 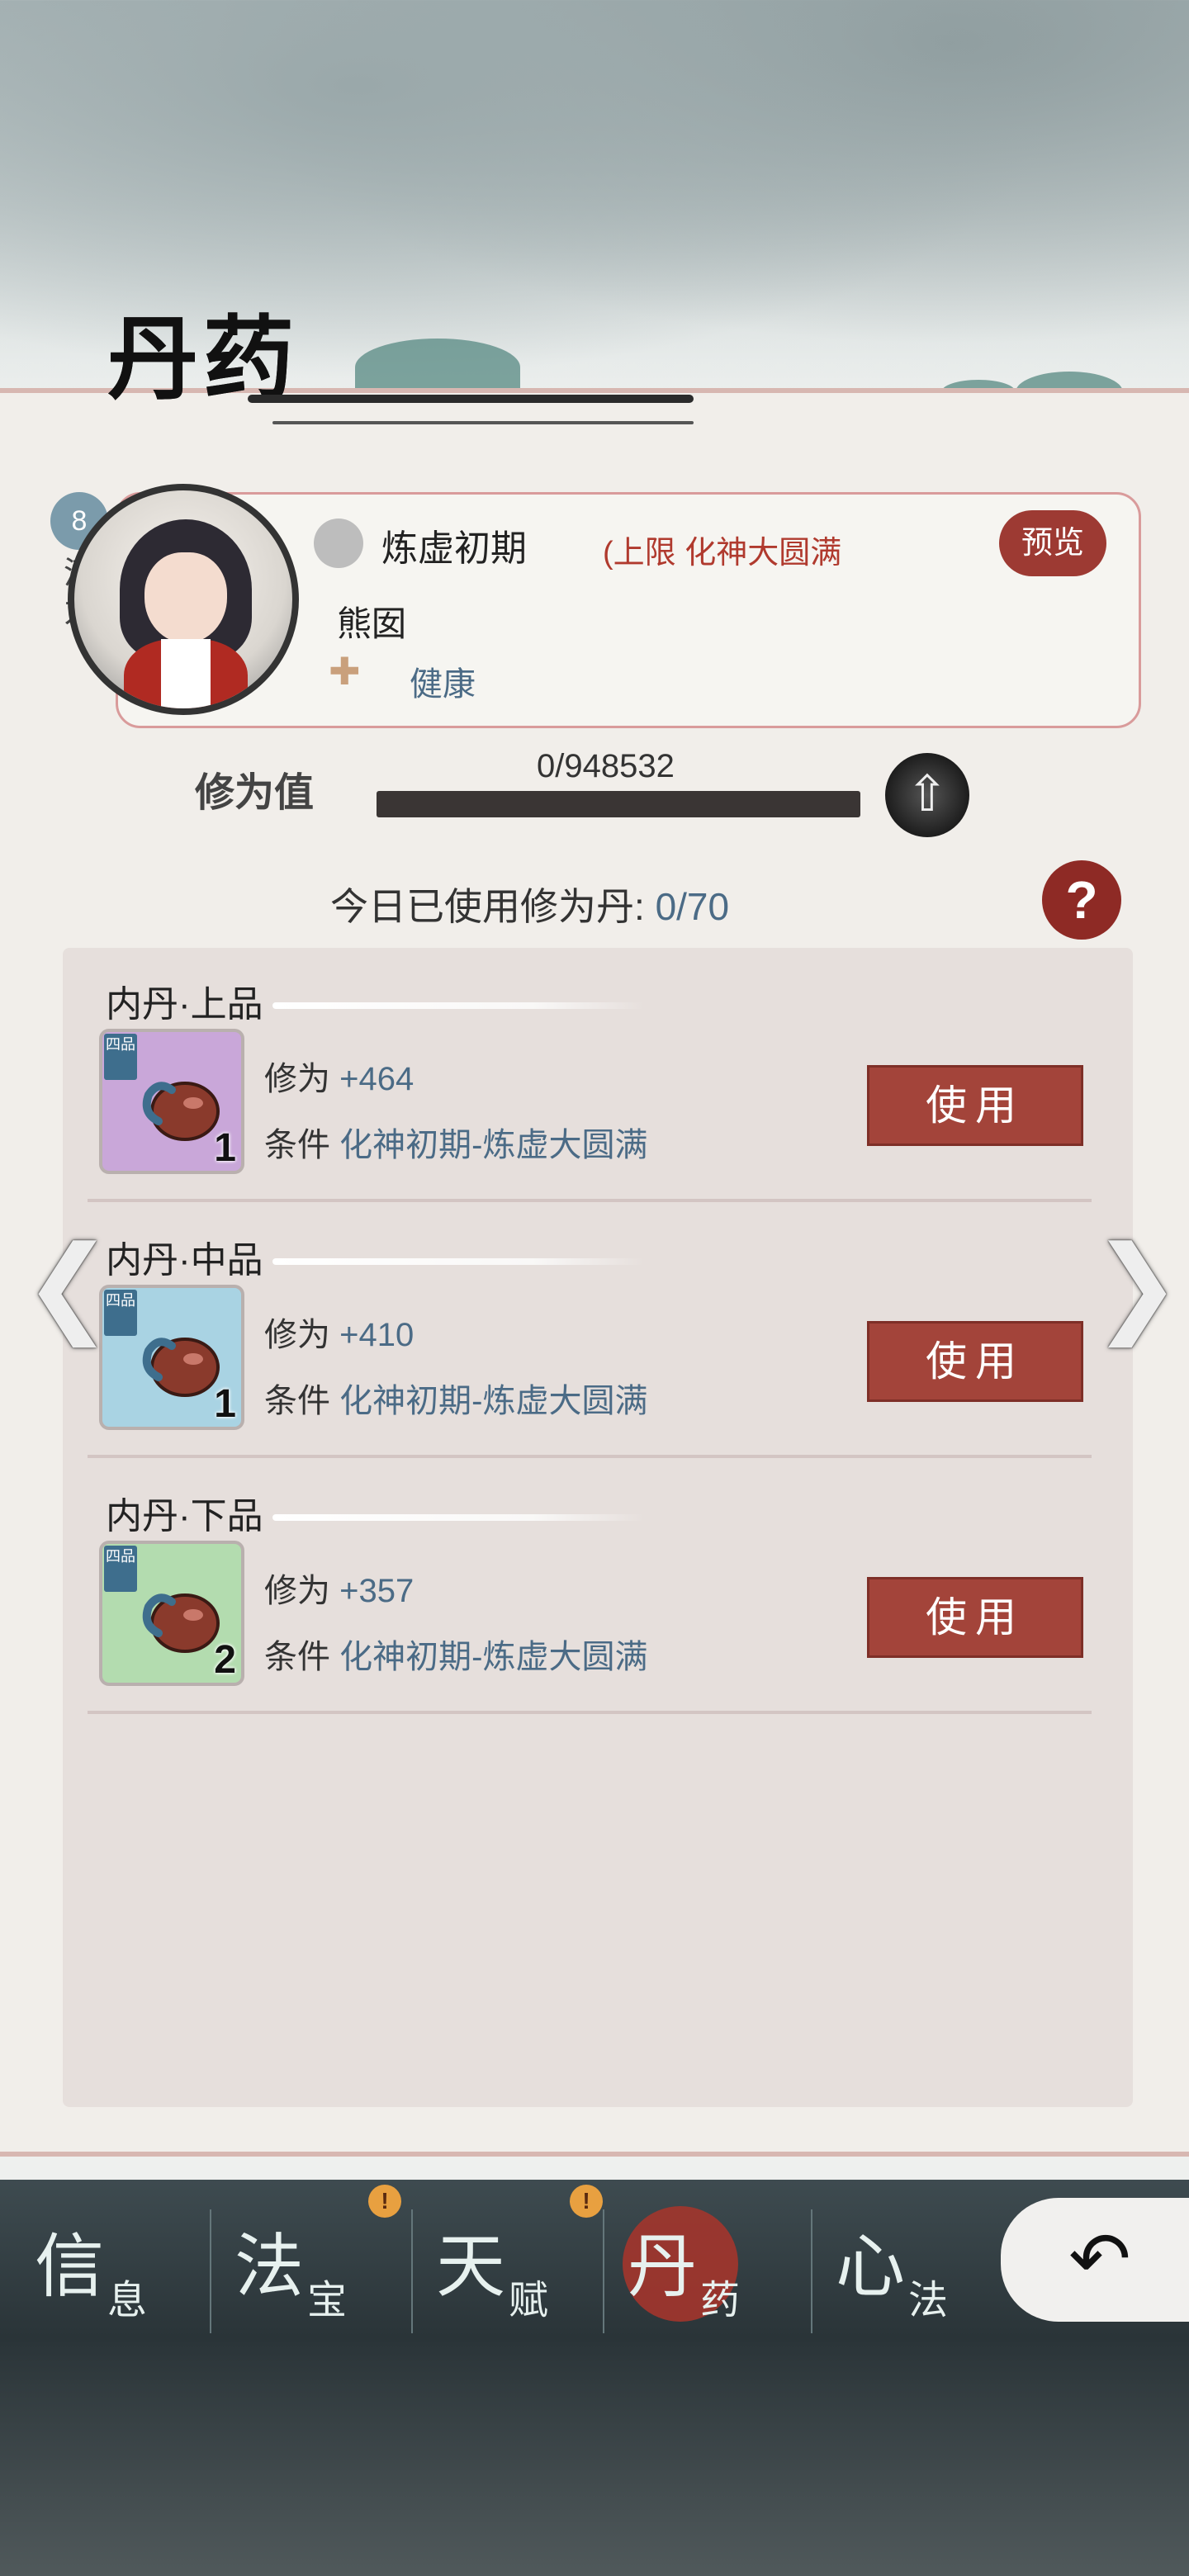 I want to click on help-button: ?, so click(x=1081, y=900).